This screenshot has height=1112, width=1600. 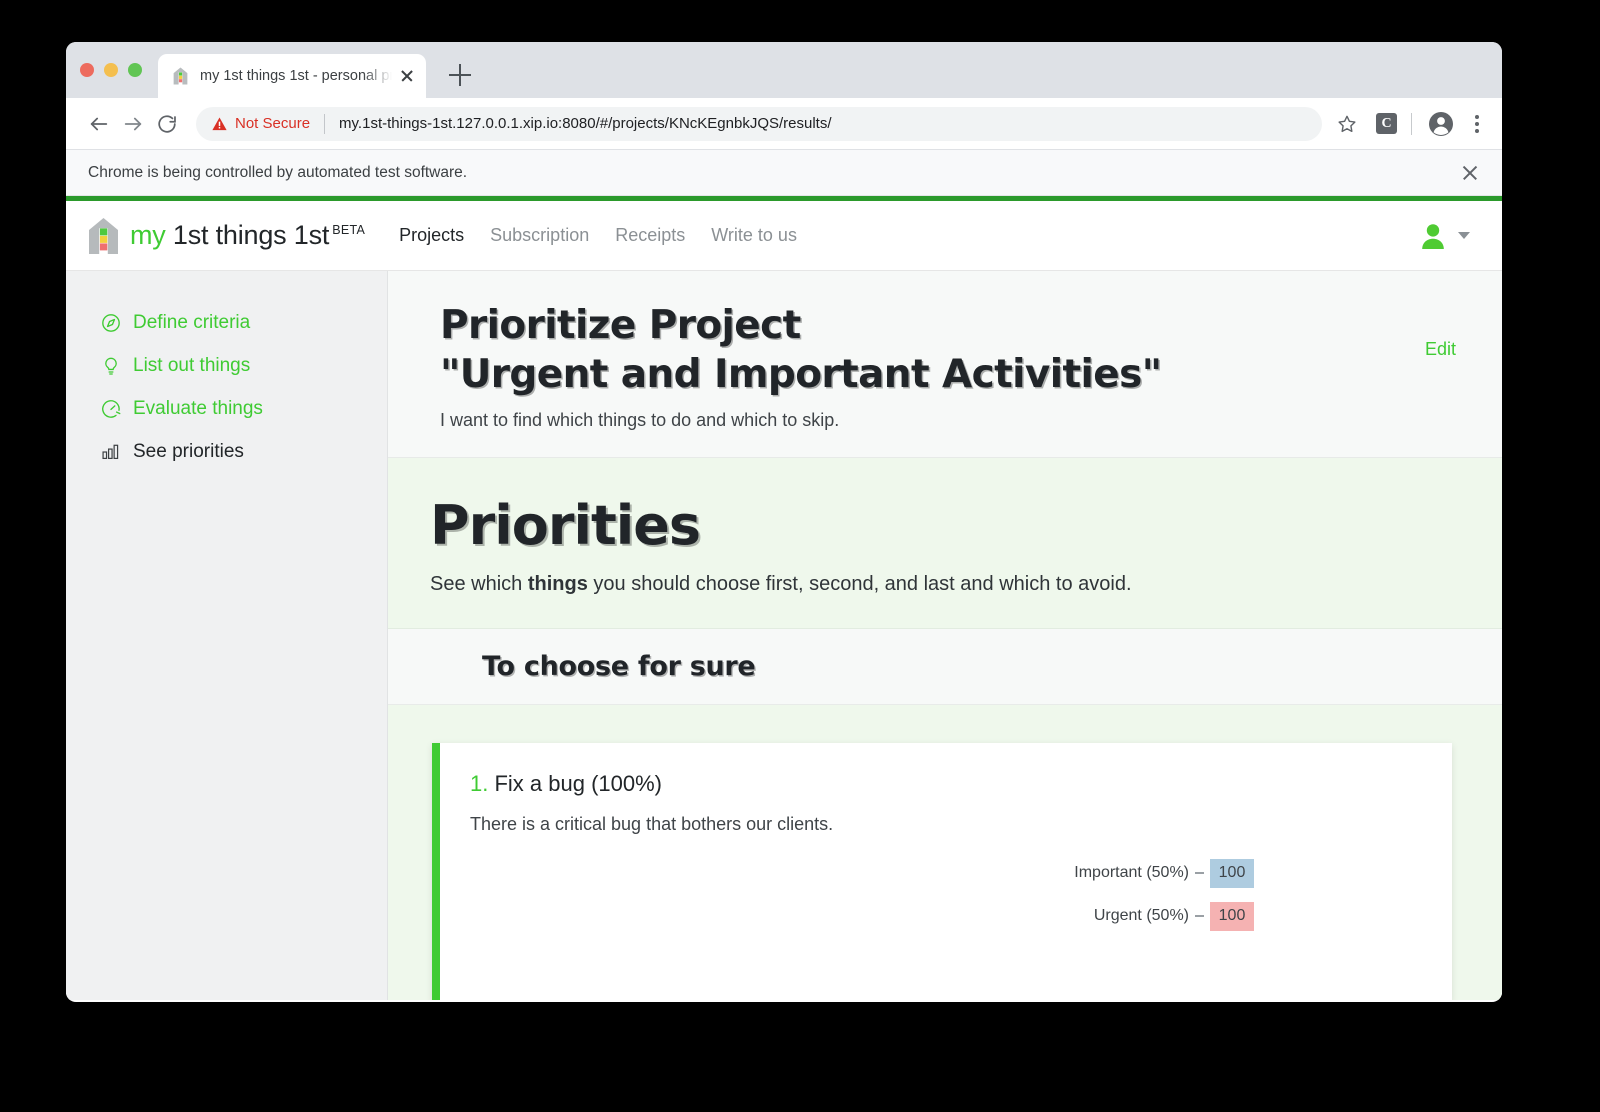 I want to click on gauge-icon, so click(x=110, y=408).